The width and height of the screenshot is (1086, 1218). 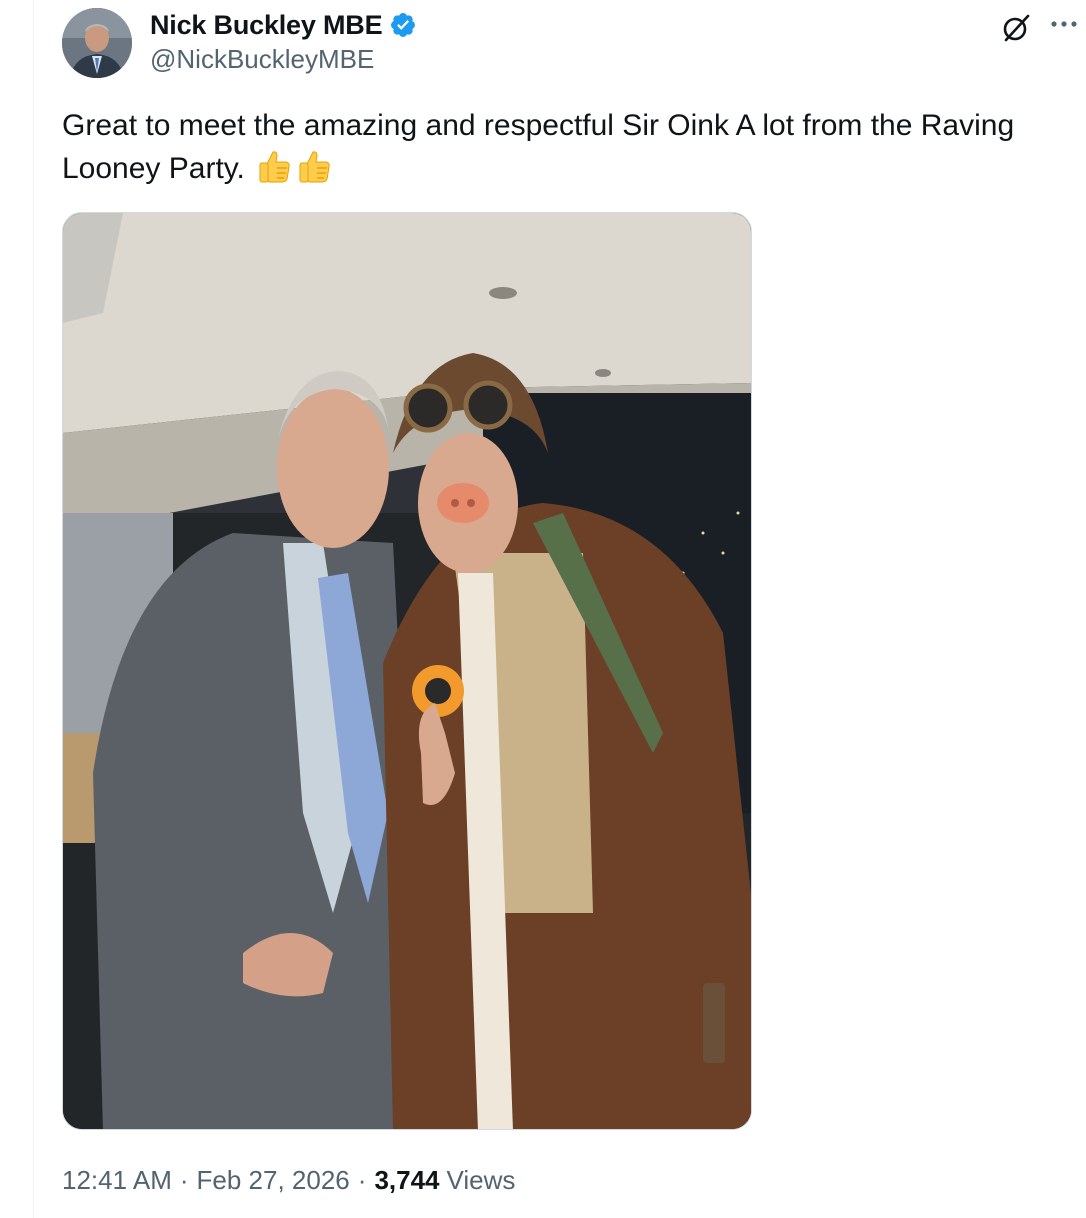 What do you see at coordinates (403, 25) in the screenshot?
I see `verified-badge-icon` at bounding box center [403, 25].